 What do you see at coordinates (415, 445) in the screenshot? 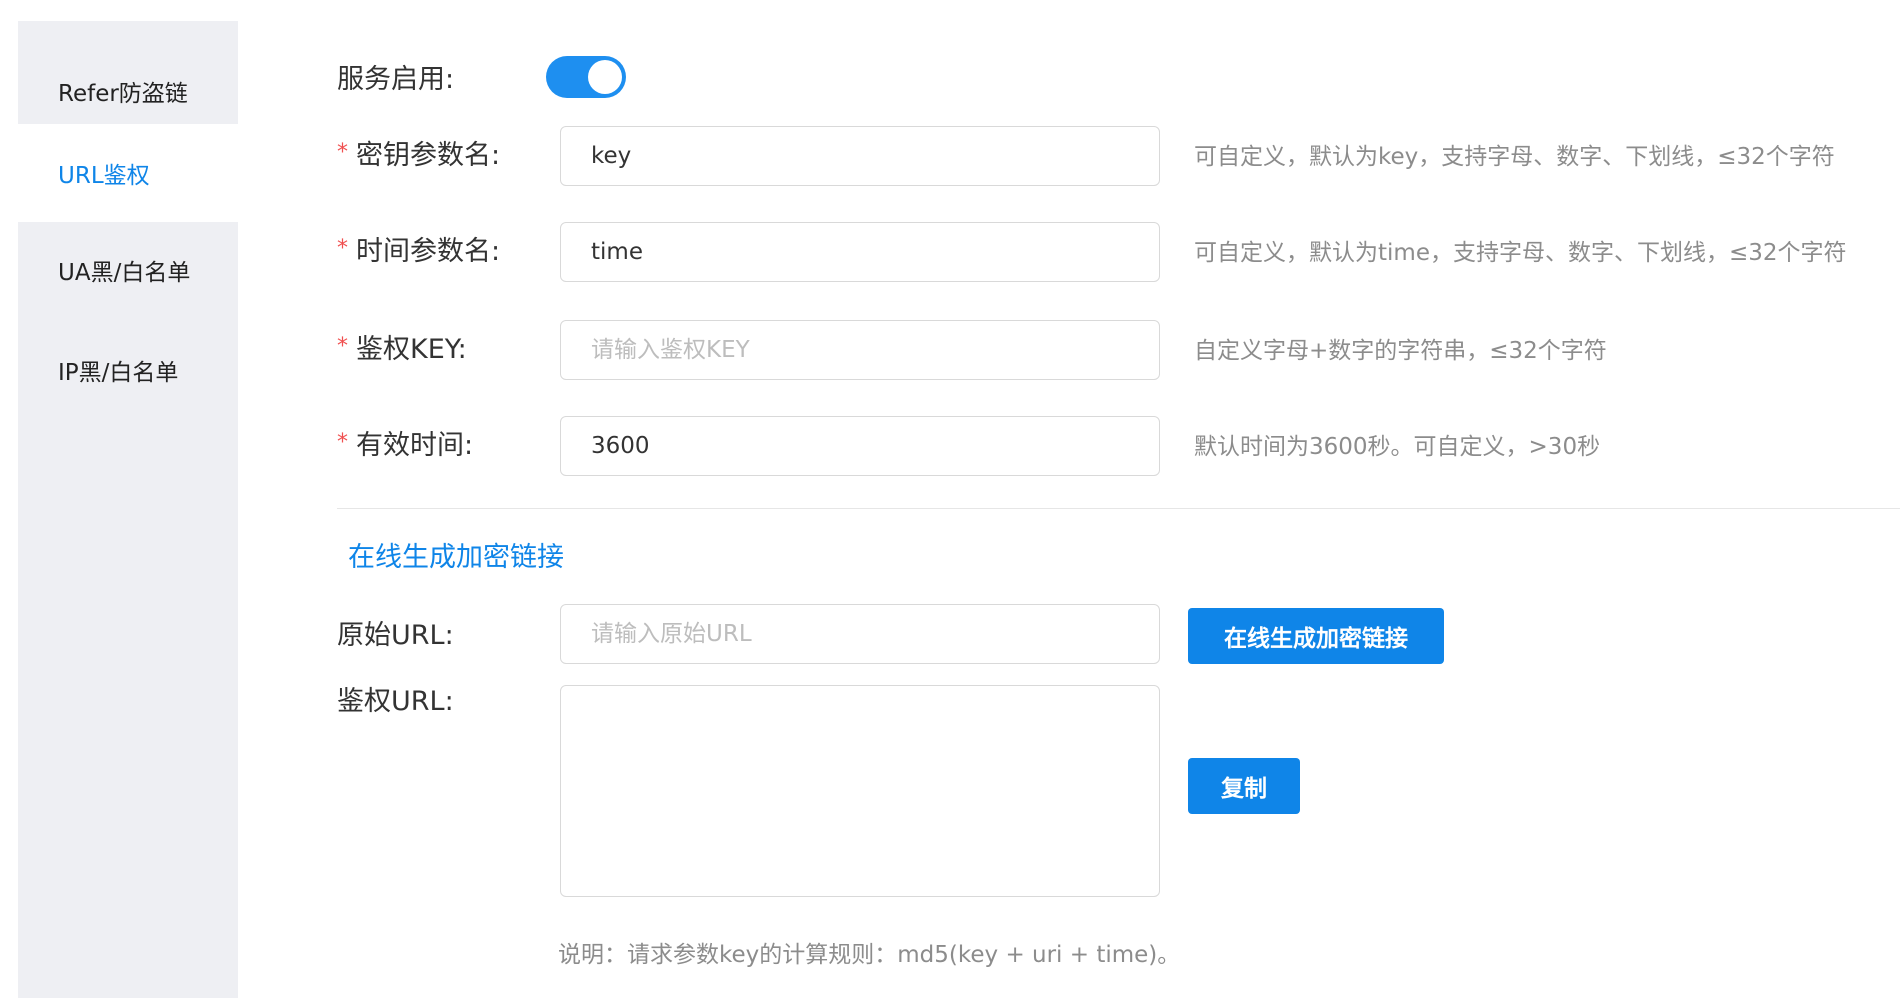
I see `valid-time-label-text: 有效时间:` at bounding box center [415, 445].